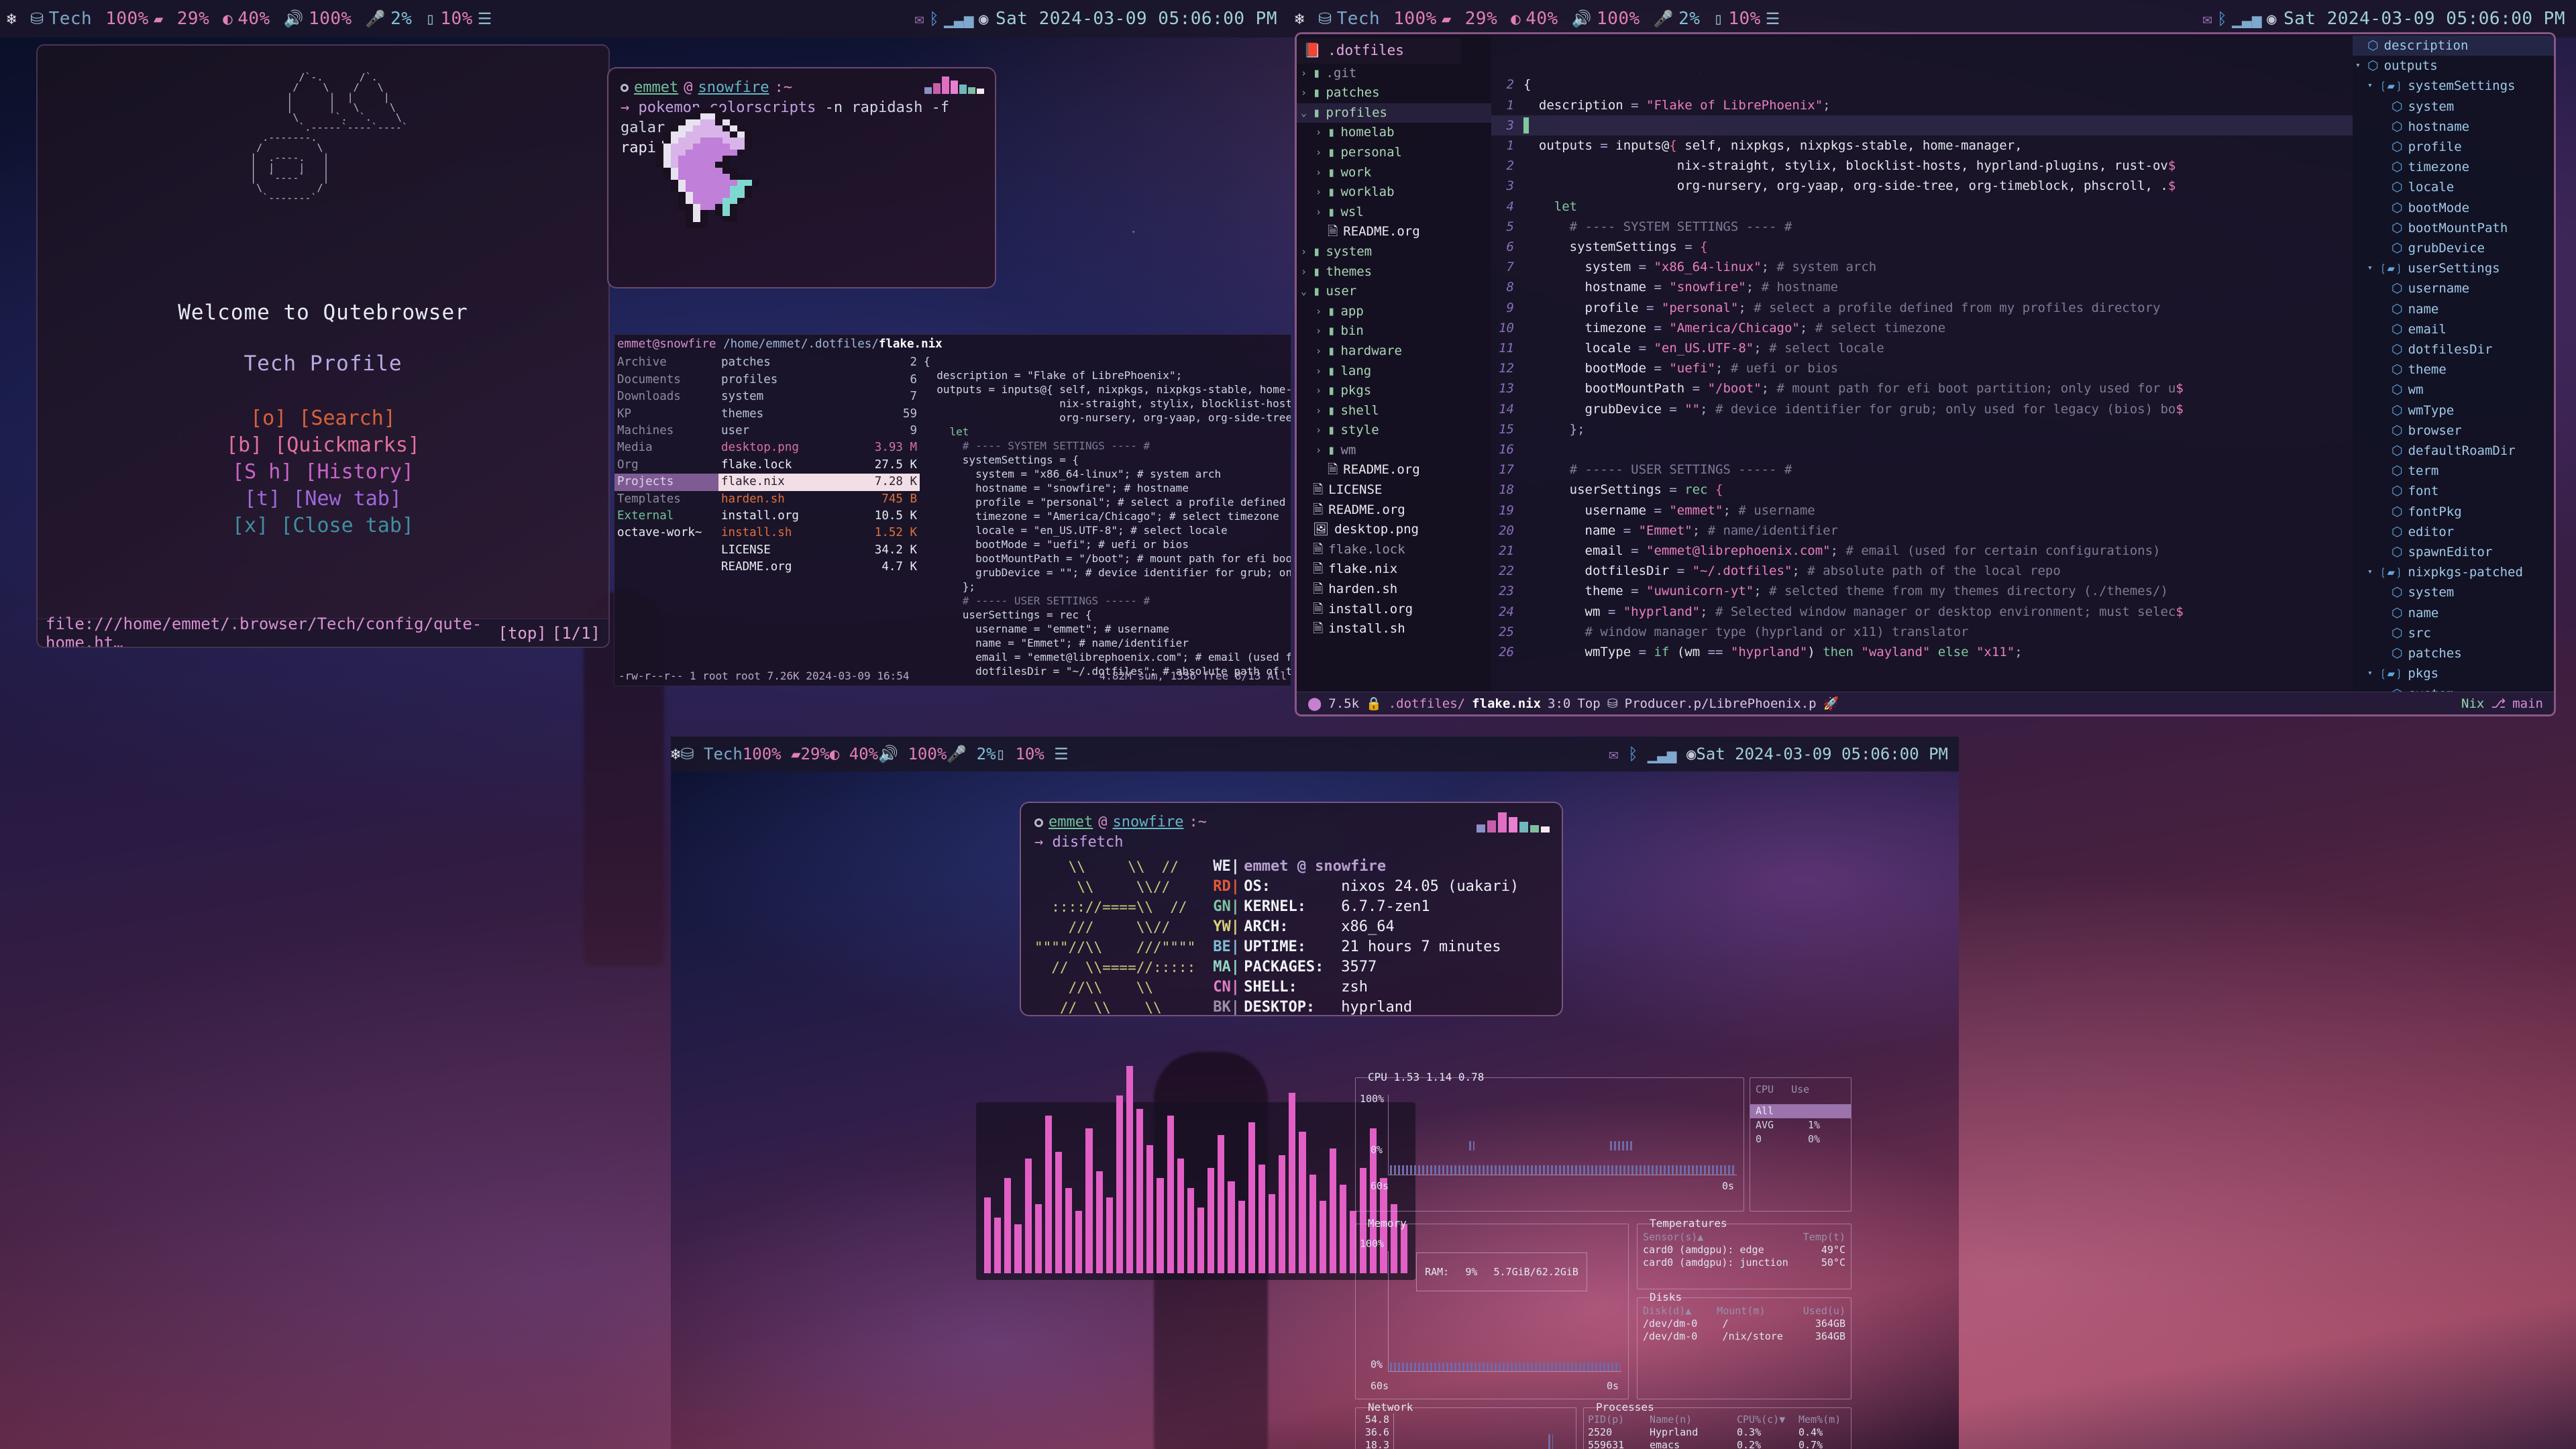 The width and height of the screenshot is (2576, 1449). Describe the element at coordinates (819, 550) in the screenshot. I see `ranger-file-item: LICENSE 34.2 K` at that location.